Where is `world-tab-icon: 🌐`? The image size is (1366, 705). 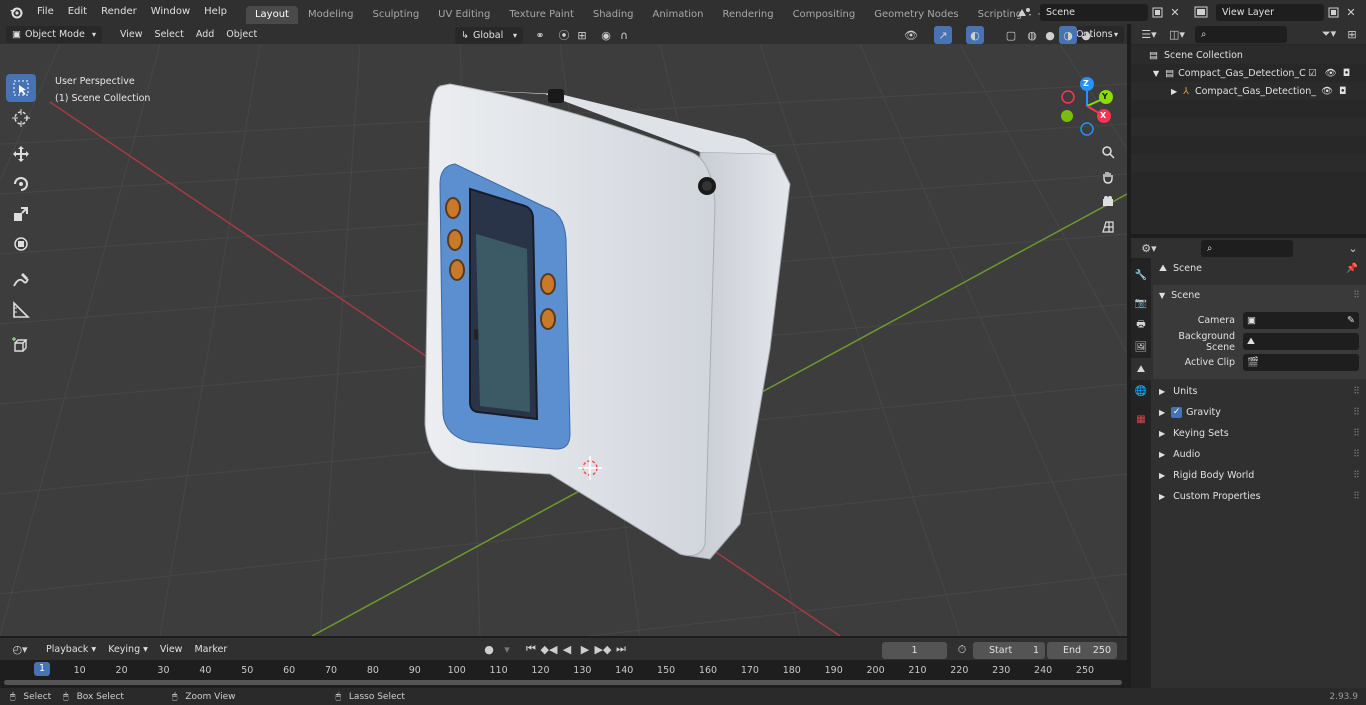 world-tab-icon: 🌐 is located at coordinates (1141, 391).